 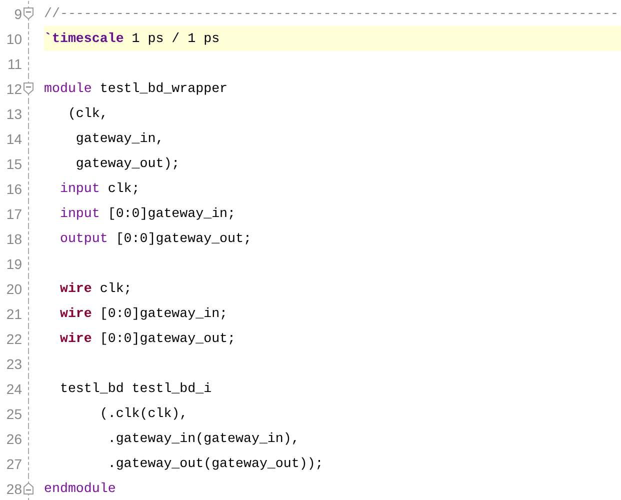 I want to click on code-line: //----------------------------------------------------------------------, so click(x=332, y=14).